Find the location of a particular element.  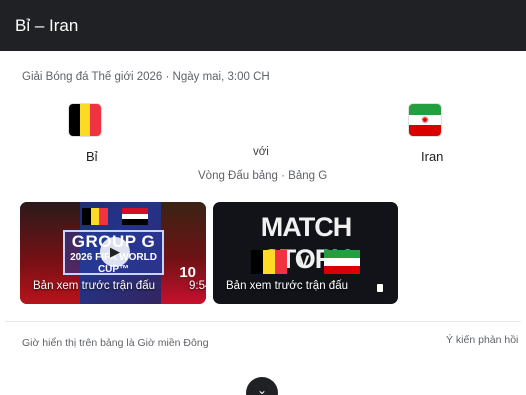

video-card-match-story: MATCH STORY V Bản xem trước trận đấu is located at coordinates (305, 253).